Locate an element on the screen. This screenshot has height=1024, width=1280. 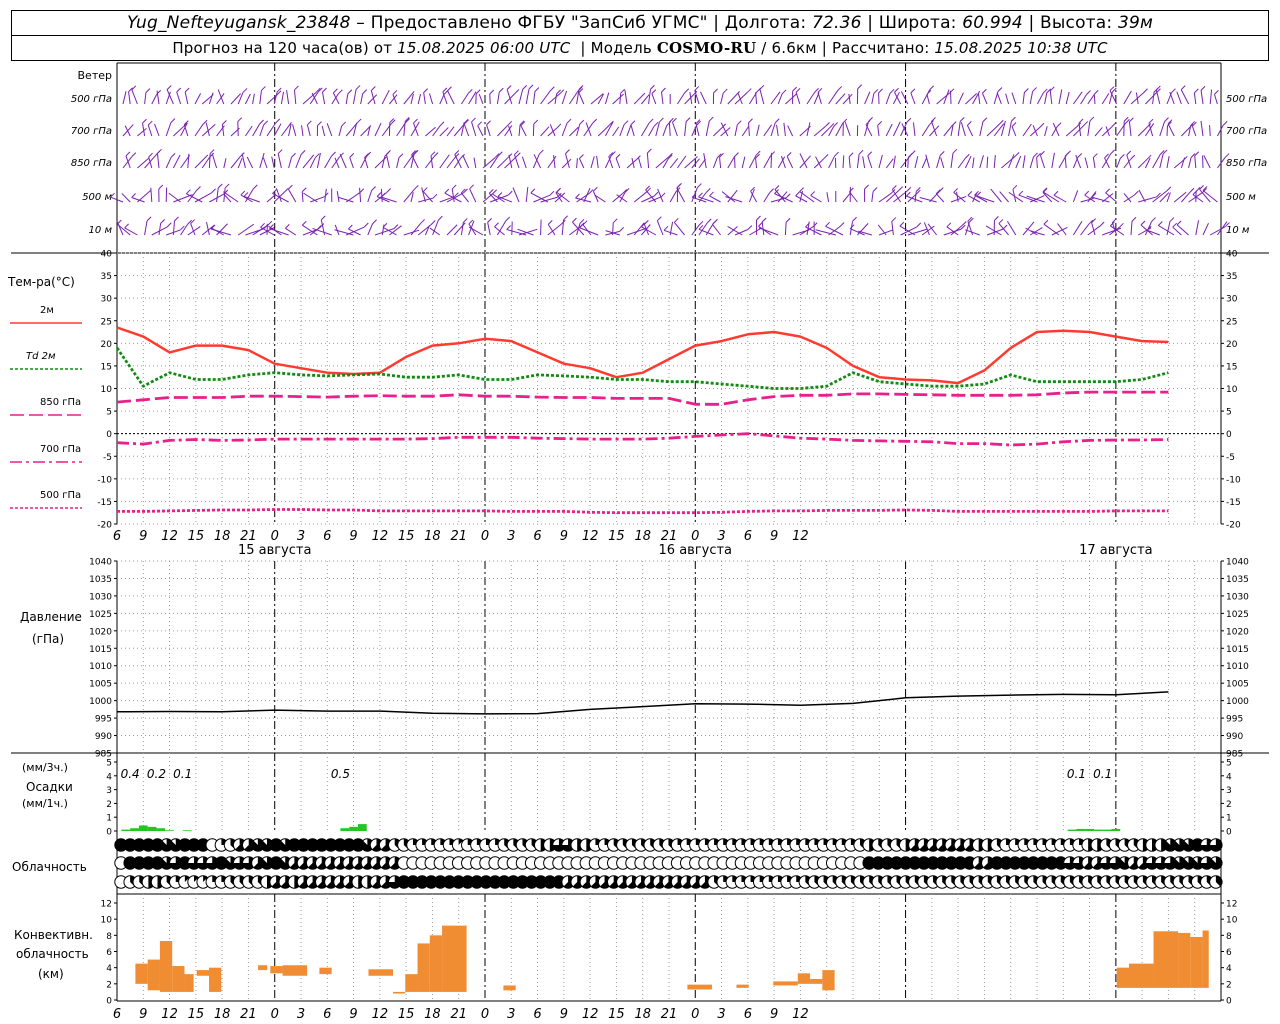
y-tick-label: 5 is located at coordinates (109, 413).